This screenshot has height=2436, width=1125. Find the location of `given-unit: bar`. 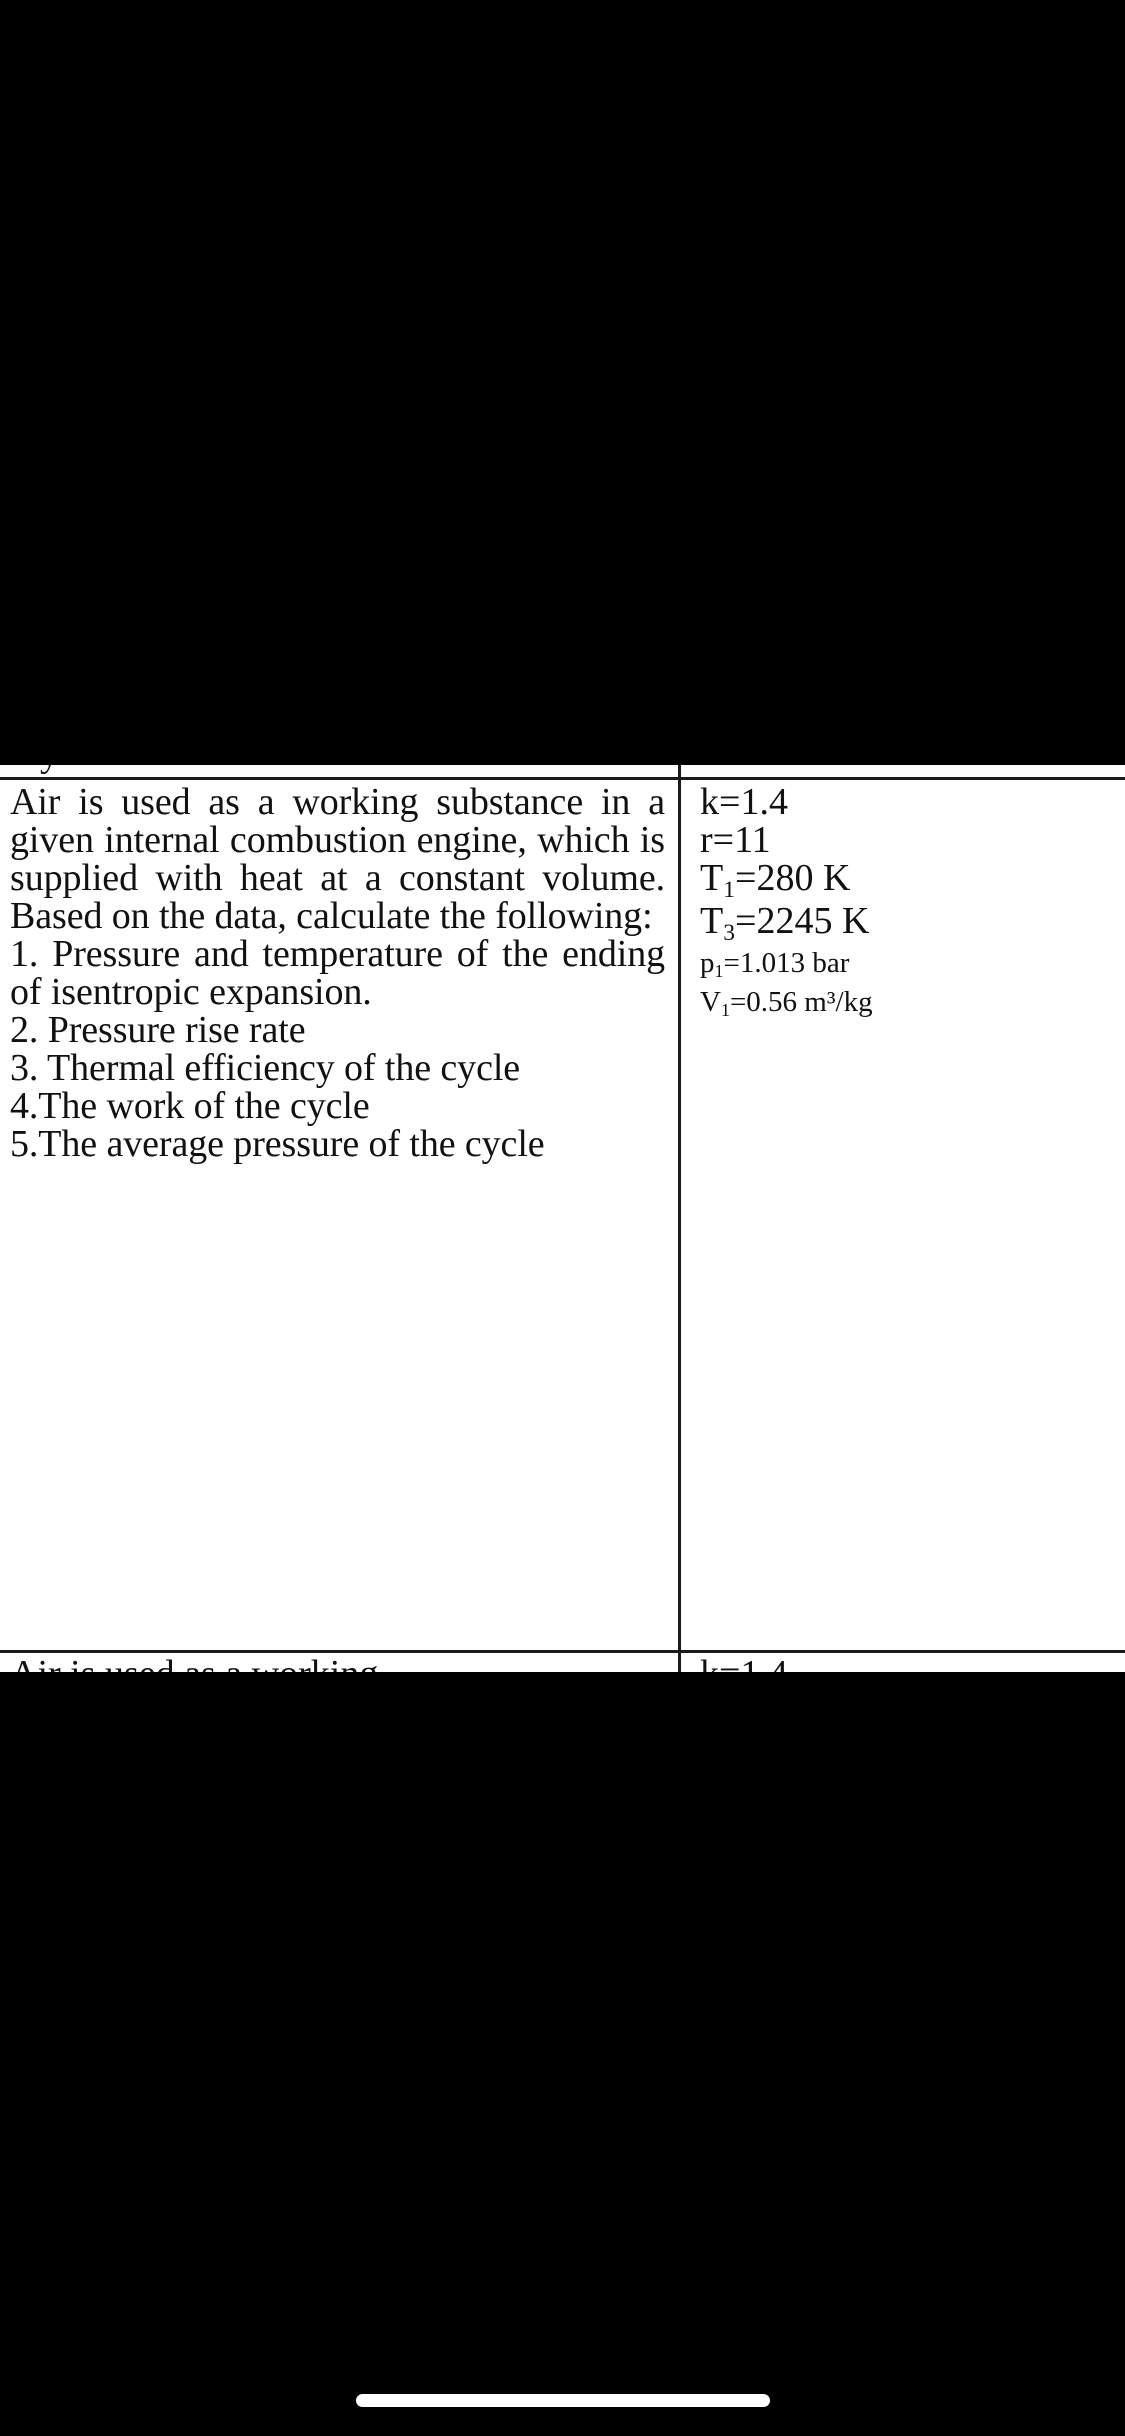

given-unit: bar is located at coordinates (831, 963).